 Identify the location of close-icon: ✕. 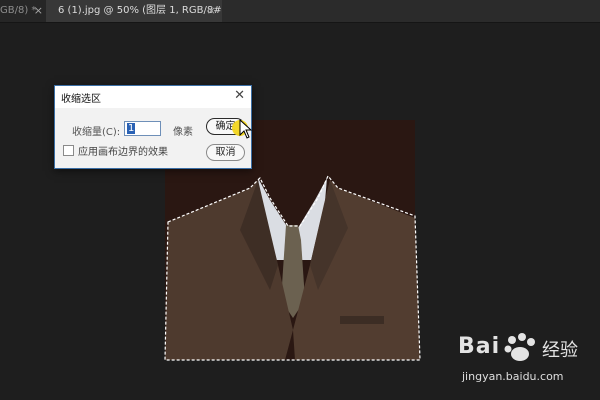
(239, 96).